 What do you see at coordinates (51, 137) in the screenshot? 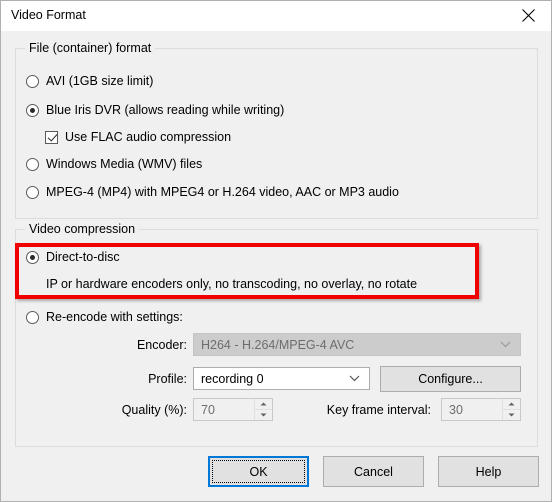
I see `checkbox-use-flac-indicator` at bounding box center [51, 137].